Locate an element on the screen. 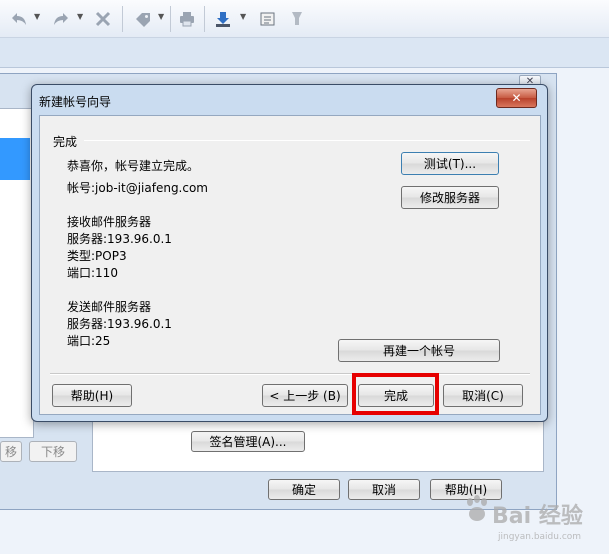 This screenshot has height=554, width=609. move-down-button: 下移 is located at coordinates (53, 451).